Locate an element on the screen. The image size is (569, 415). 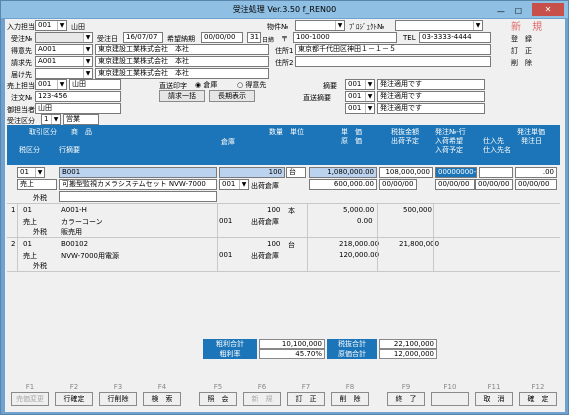
billing-code-value: A001 is located at coordinates (47, 61).